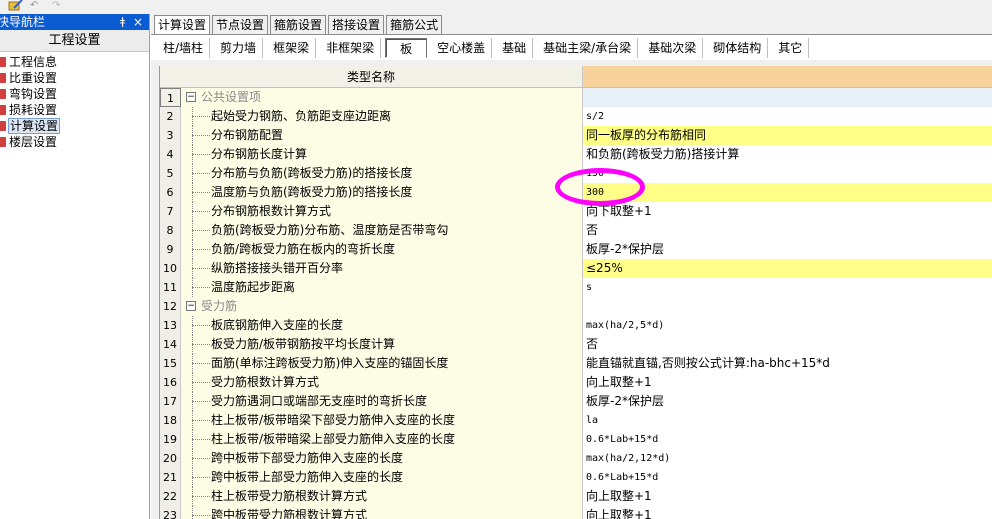  I want to click on table-row: 10 纵筋搭接接头错开百分率 ≤25%, so click(576, 268).